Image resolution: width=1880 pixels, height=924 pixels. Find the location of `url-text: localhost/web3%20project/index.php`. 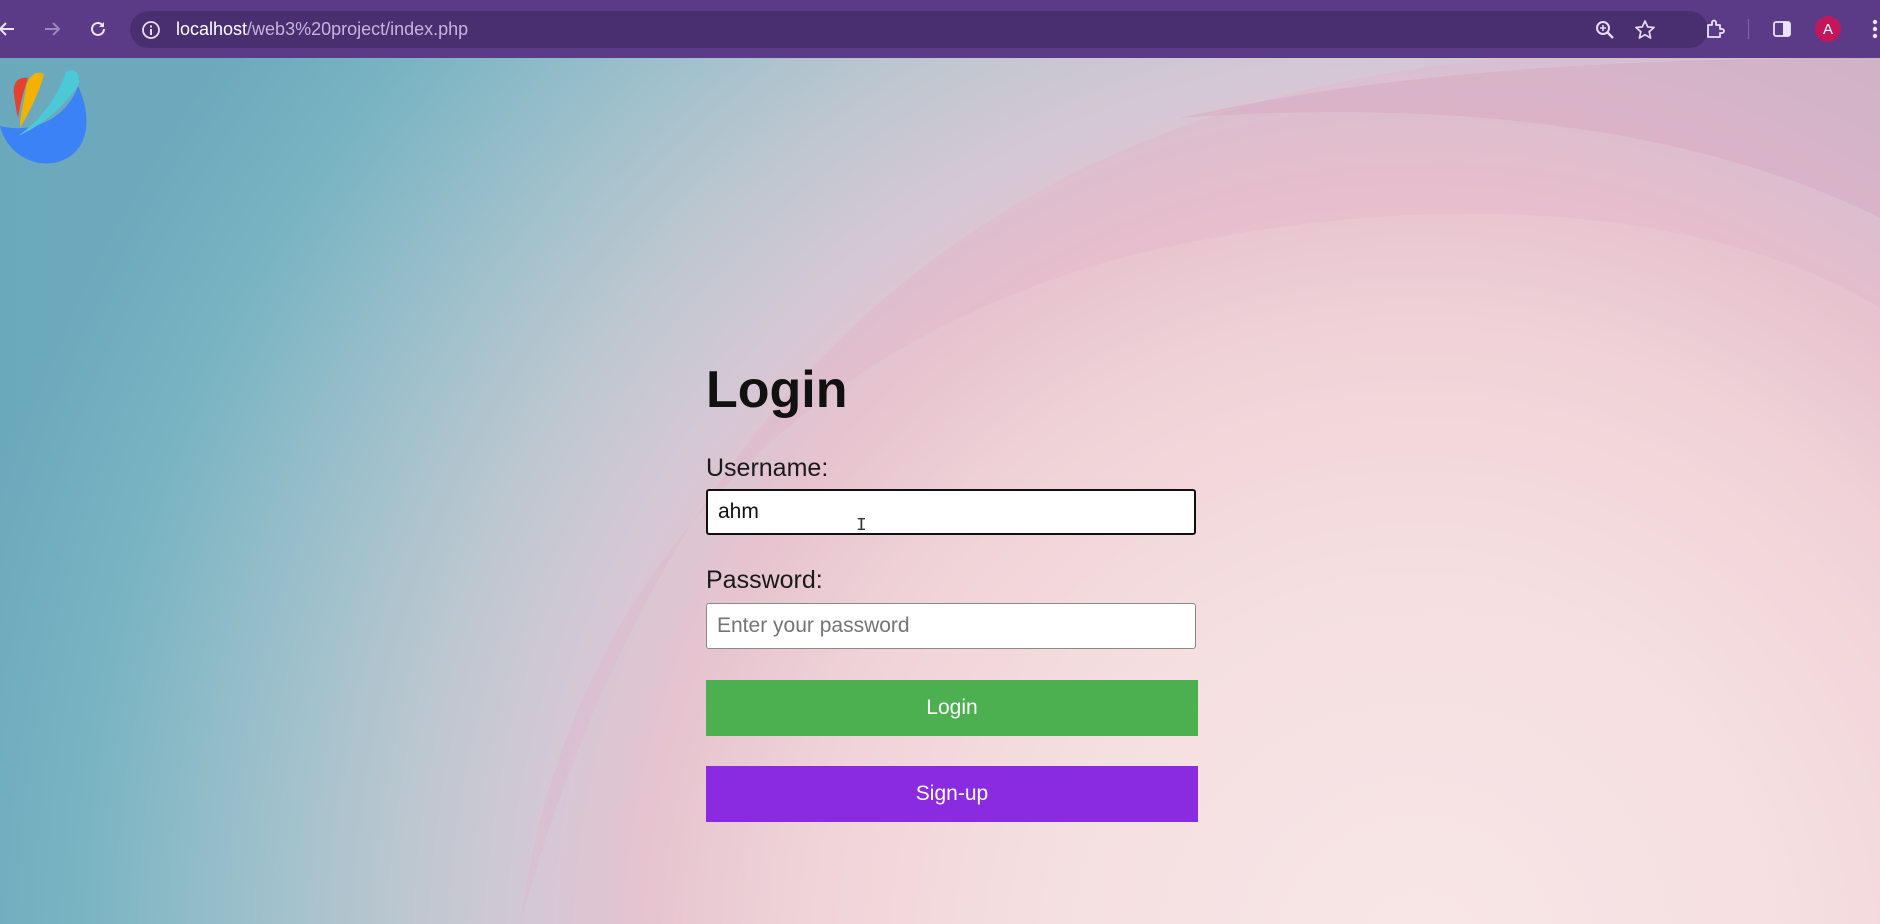

url-text: localhost/web3%20project/index.php is located at coordinates (322, 29).